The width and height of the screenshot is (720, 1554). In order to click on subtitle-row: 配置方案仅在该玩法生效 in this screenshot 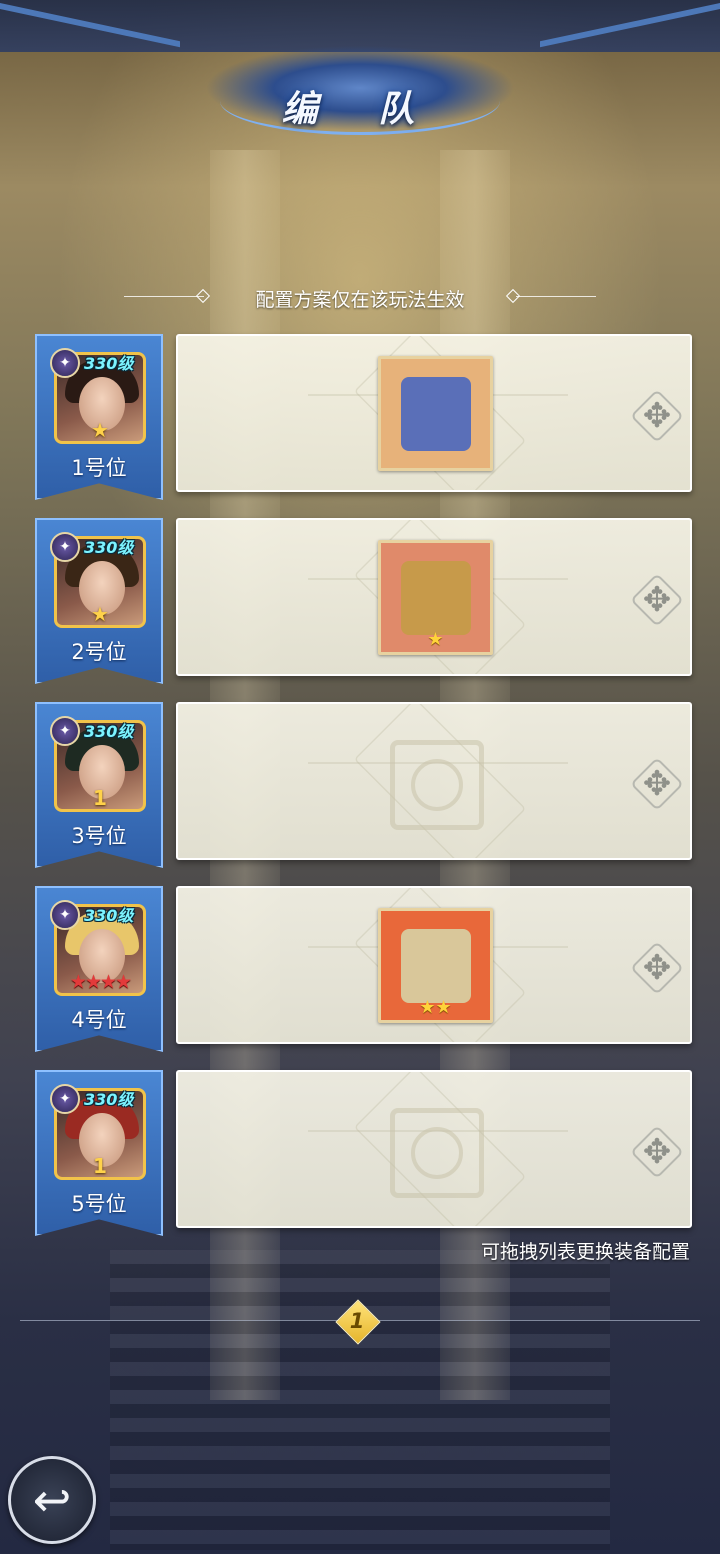, I will do `click(360, 297)`.